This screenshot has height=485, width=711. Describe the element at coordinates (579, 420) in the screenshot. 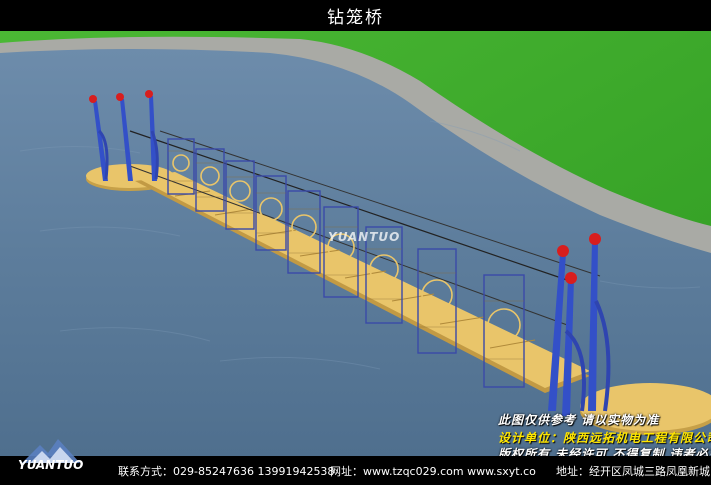

I see `disclaimer-note: 此图仅供参考 请以实物为准` at that location.